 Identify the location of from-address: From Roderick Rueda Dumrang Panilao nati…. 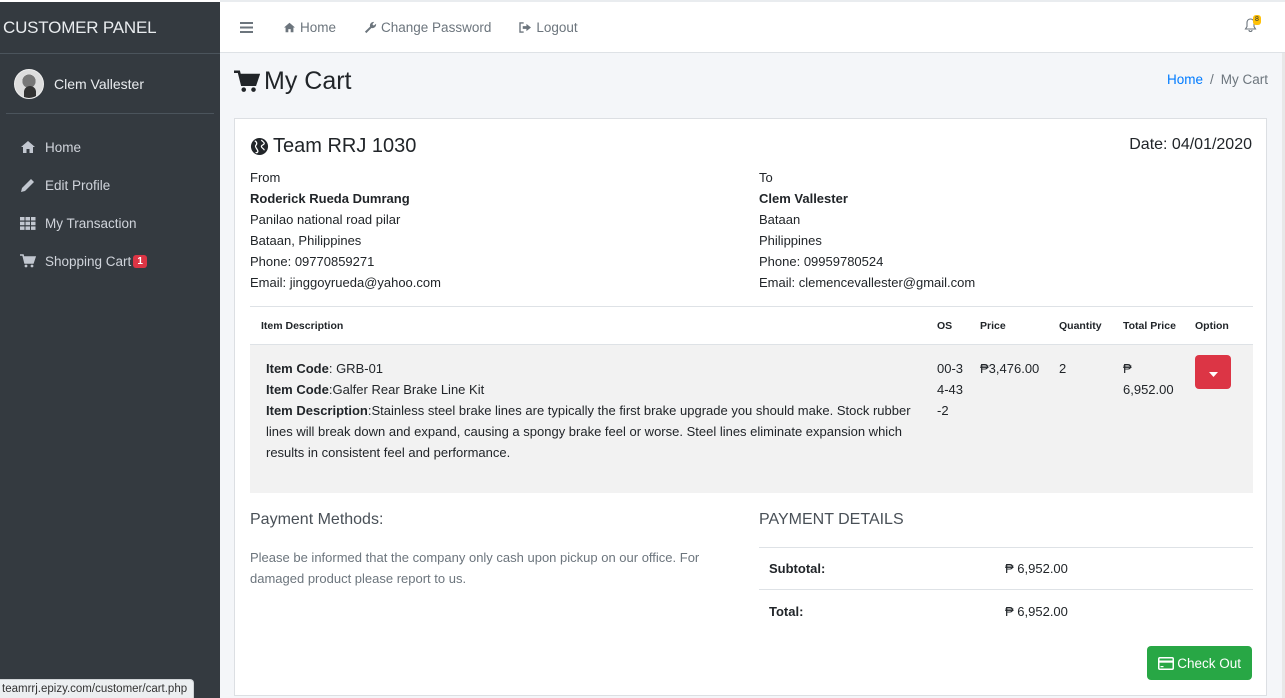
(345, 230).